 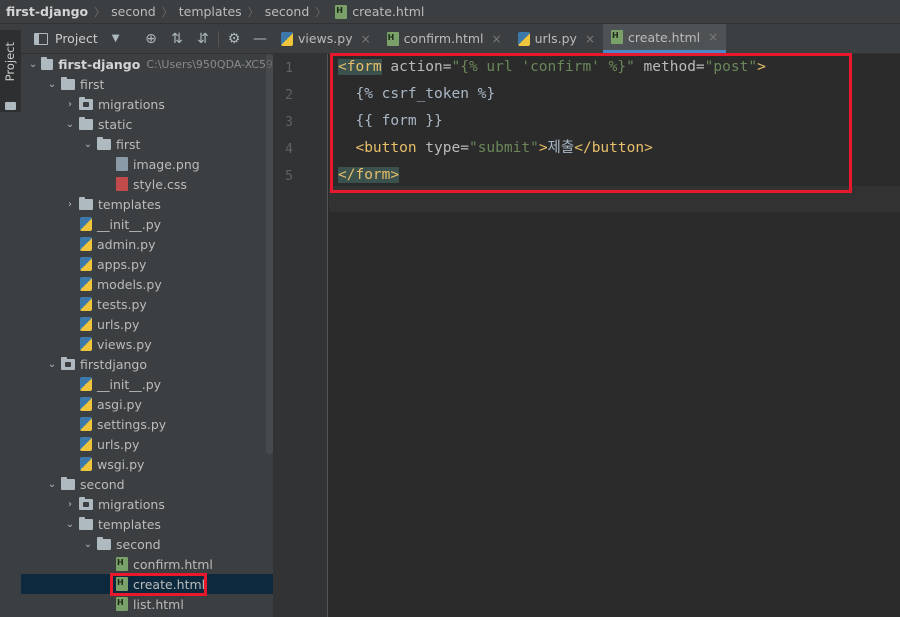 I want to click on project-view-title: Project, so click(x=76, y=38).